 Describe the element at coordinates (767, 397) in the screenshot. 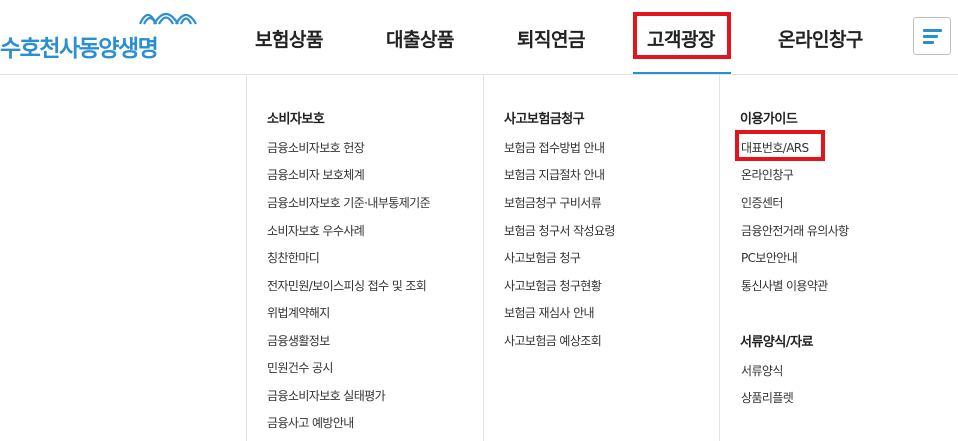

I see `menu-item: 상품리플렛` at that location.